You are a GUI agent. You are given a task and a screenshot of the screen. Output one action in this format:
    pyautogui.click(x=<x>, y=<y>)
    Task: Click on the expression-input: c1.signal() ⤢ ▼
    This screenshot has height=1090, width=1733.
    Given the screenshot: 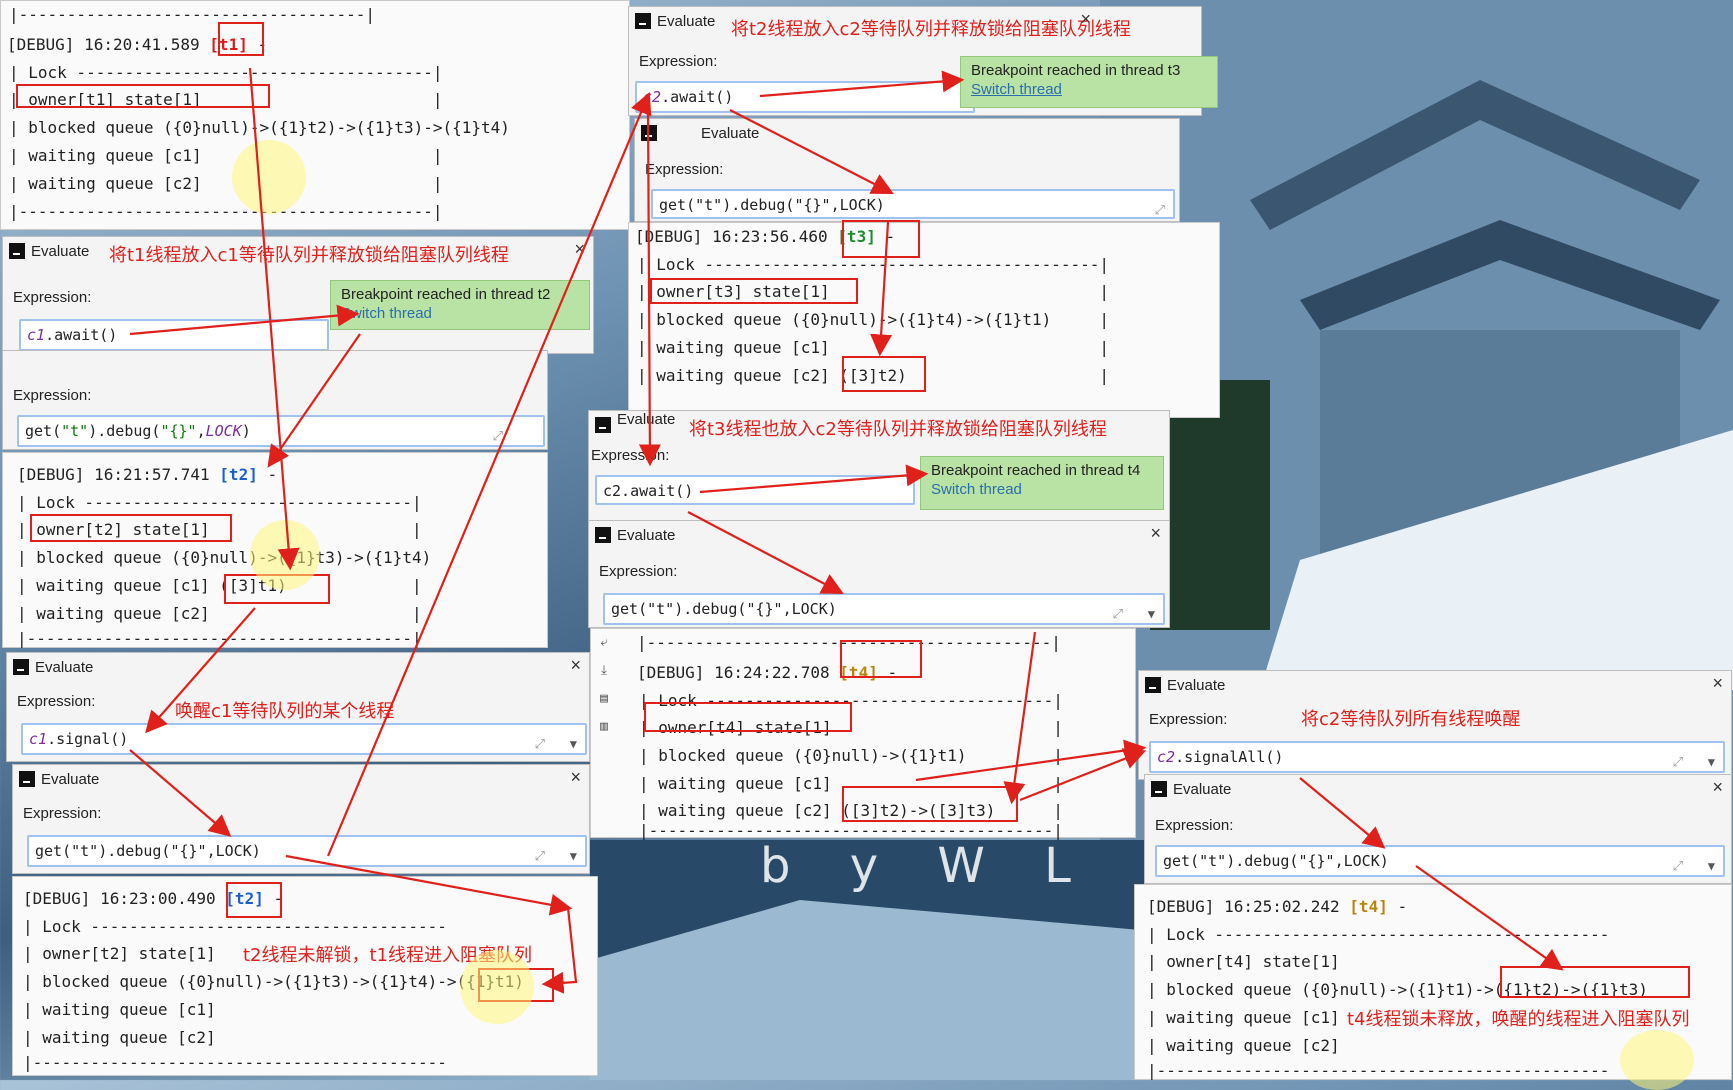 What is the action you would take?
    pyautogui.click(x=304, y=739)
    